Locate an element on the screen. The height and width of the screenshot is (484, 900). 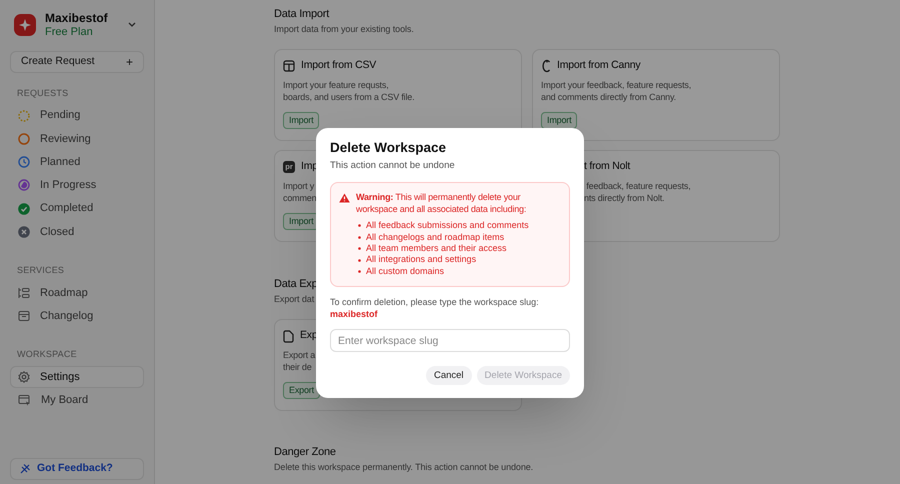
roadmap-icon is located at coordinates (24, 292).